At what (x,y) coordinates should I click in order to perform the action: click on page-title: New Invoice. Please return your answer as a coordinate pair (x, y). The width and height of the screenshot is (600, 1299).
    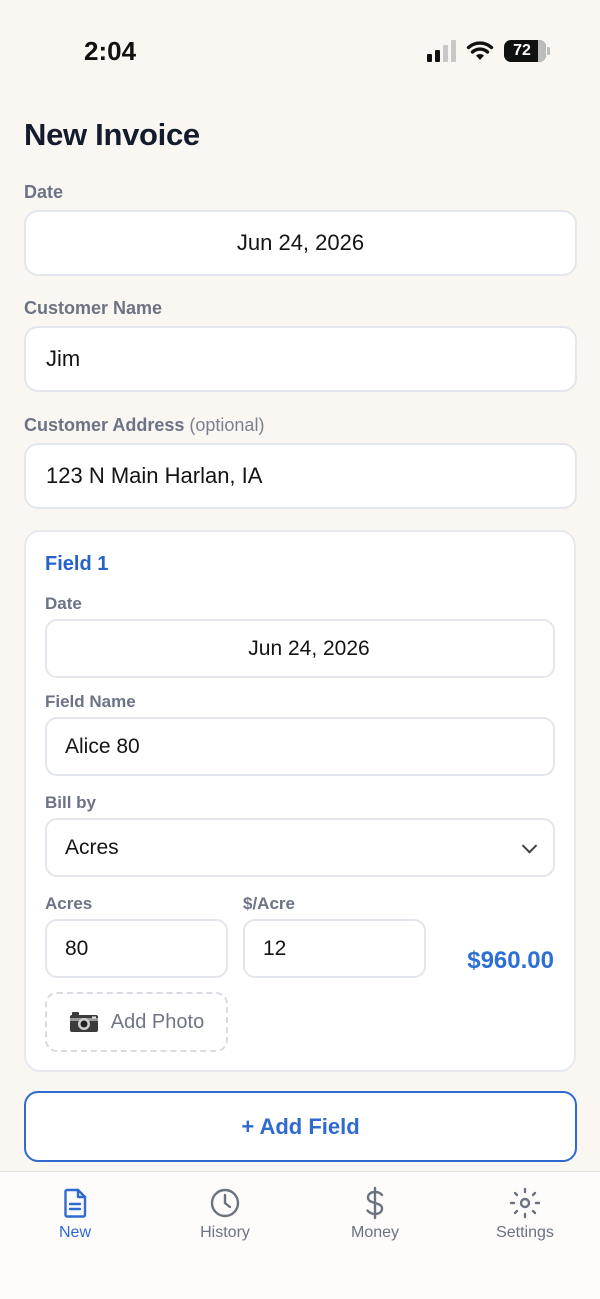
    Looking at the image, I should click on (112, 134).